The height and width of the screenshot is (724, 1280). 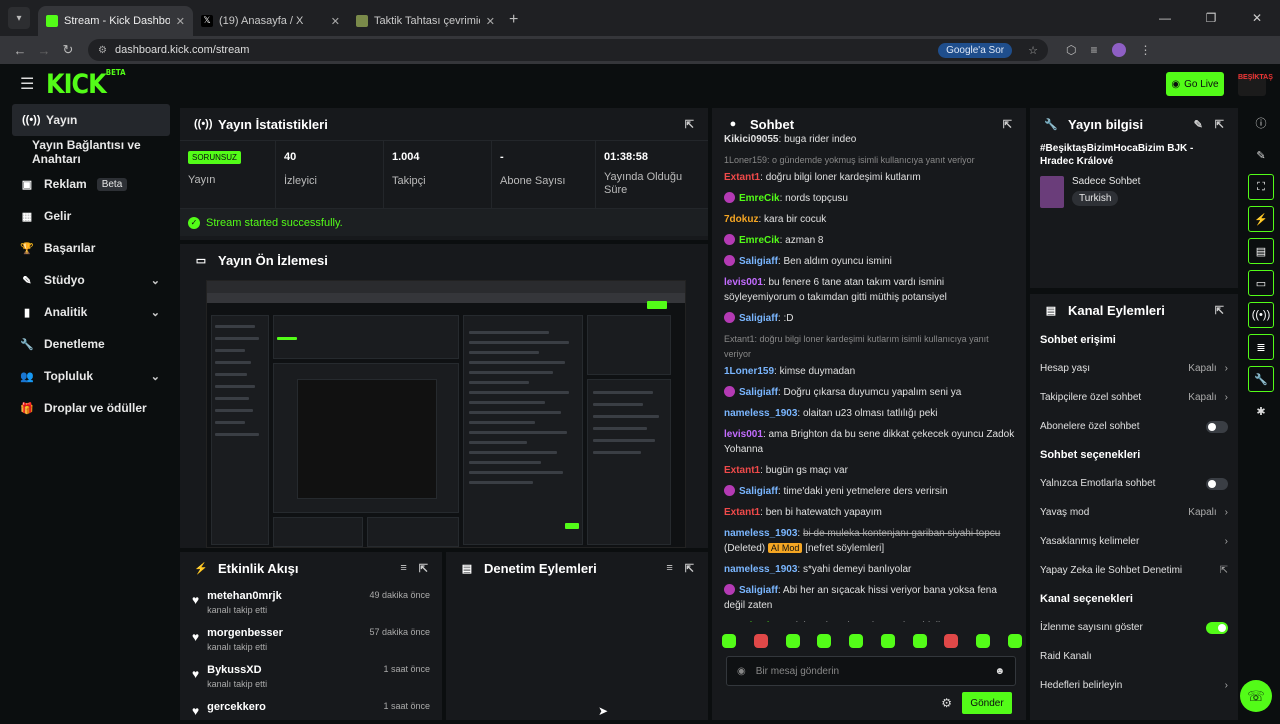 I want to click on sidebar-item-basarilar: 🏆 Başarılar, so click(x=88, y=248).